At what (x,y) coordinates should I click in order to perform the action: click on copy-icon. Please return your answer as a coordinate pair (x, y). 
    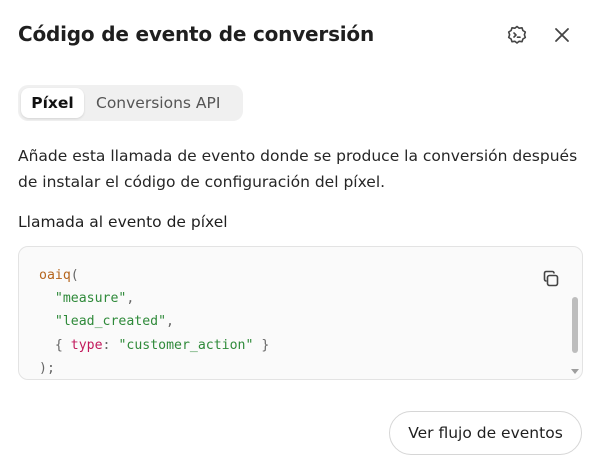
    Looking at the image, I should click on (551, 278).